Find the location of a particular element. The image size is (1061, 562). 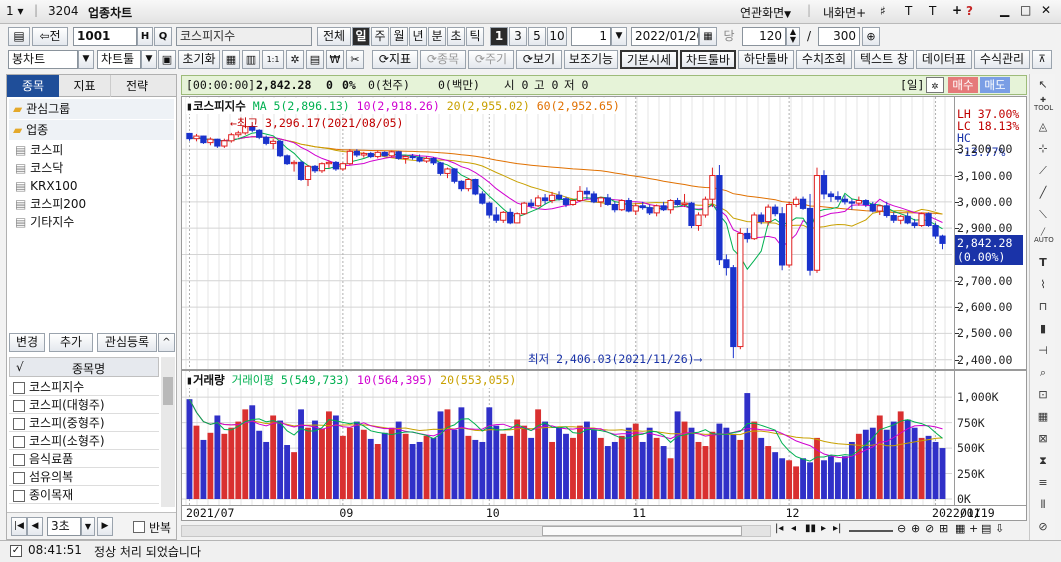

scroll-next-icon: ▸ is located at coordinates (823, 528).